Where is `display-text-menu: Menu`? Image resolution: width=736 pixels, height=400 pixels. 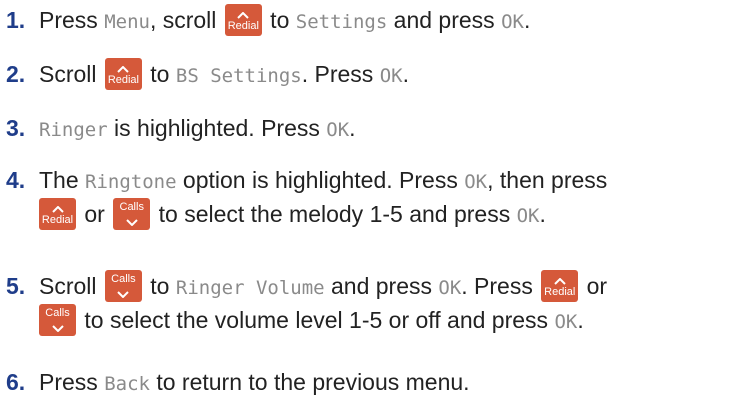 display-text-menu: Menu is located at coordinates (127, 22).